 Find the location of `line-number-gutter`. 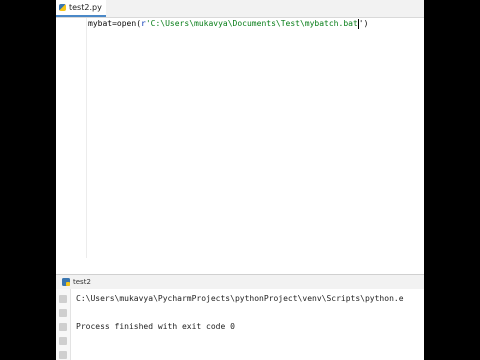

line-number-gutter is located at coordinates (71, 138).